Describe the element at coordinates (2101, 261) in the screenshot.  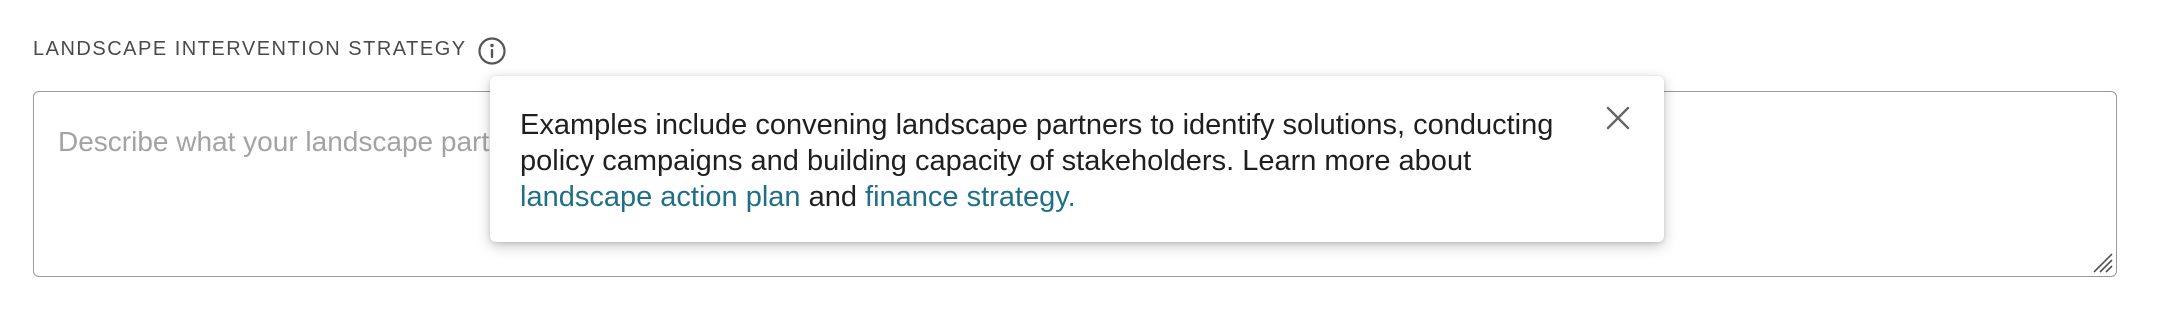
I see `resize-handle-icon` at that location.